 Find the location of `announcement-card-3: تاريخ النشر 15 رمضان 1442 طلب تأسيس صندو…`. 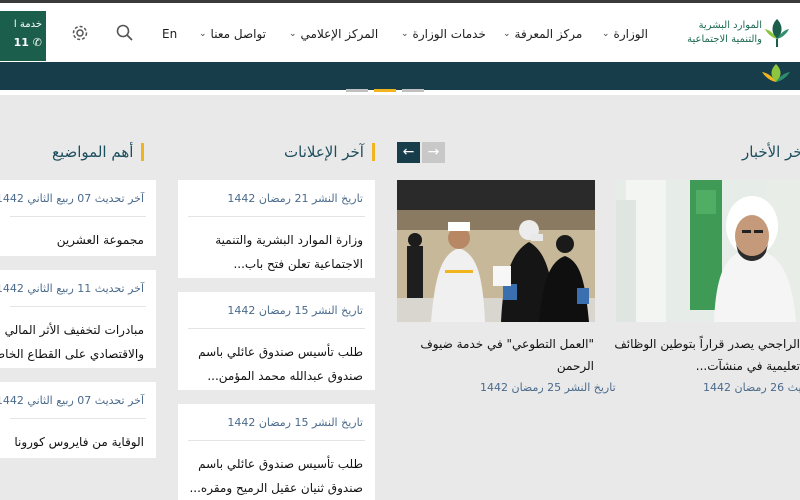

announcement-card-3: تاريخ النشر 15 رمضان 1442 طلب تأسيس صندو… is located at coordinates (276, 452).